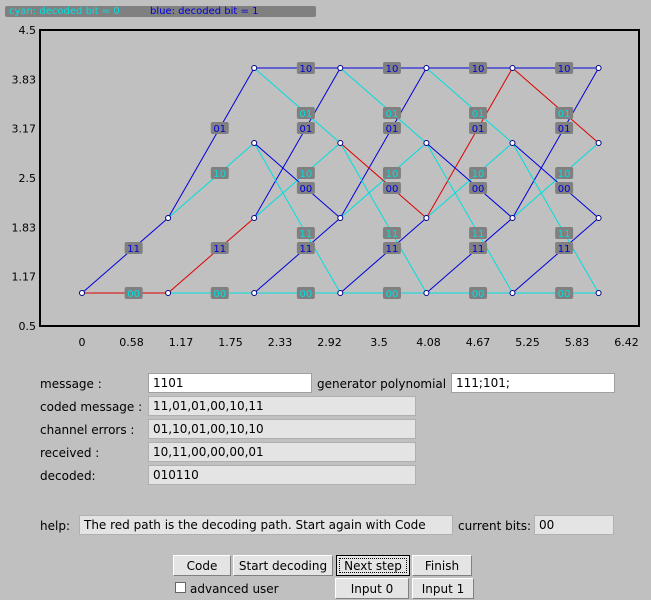 This screenshot has height=600, width=651. Describe the element at coordinates (70, 453) in the screenshot. I see `received-label: received :` at that location.